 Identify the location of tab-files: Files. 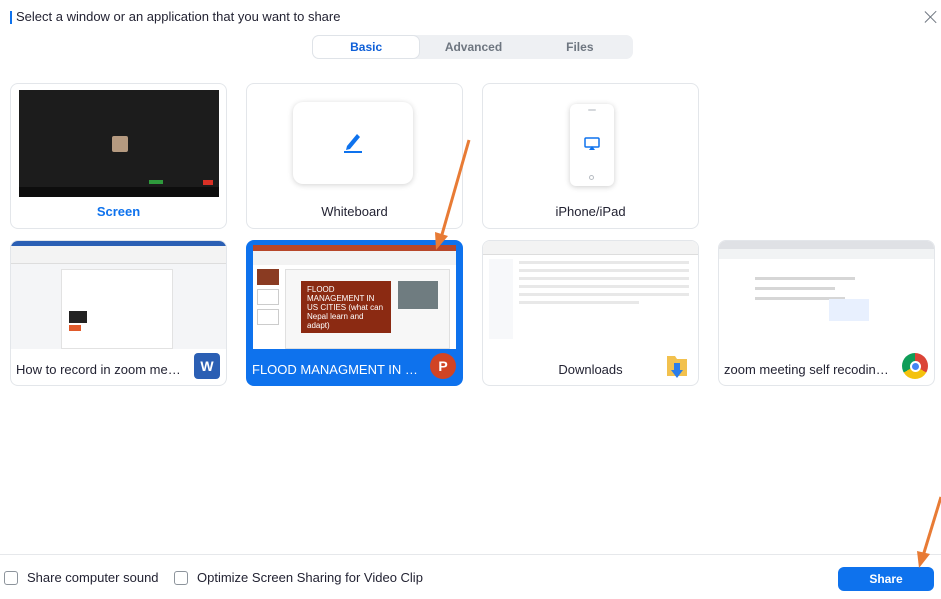
(580, 47).